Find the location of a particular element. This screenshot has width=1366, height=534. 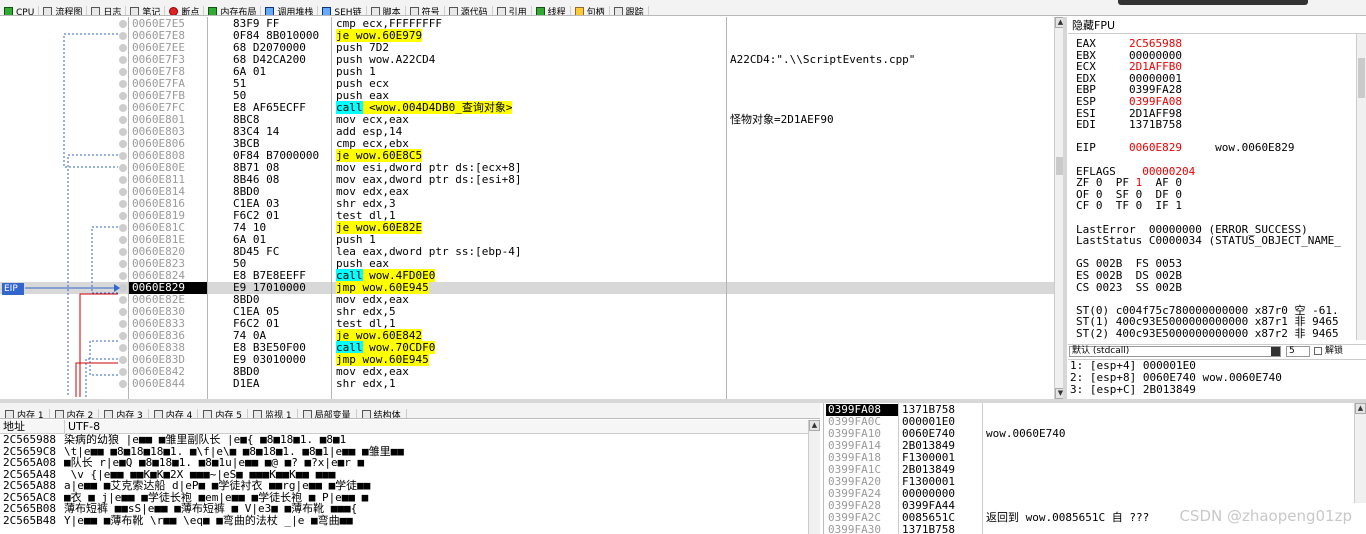

disasm-comment: 怪物对象=2D1AEF90 is located at coordinates (782, 119).